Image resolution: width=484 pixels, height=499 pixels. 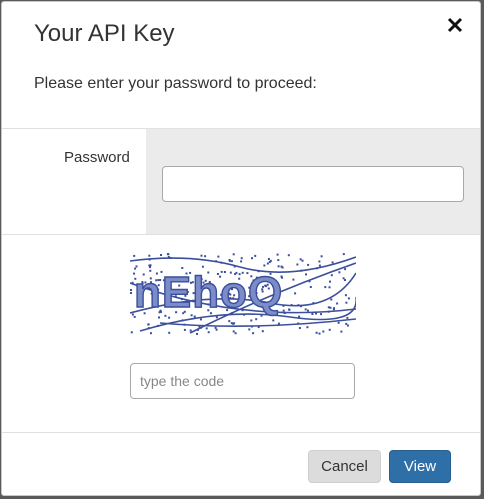 I want to click on dialog-title: Your API Key, so click(x=104, y=33).